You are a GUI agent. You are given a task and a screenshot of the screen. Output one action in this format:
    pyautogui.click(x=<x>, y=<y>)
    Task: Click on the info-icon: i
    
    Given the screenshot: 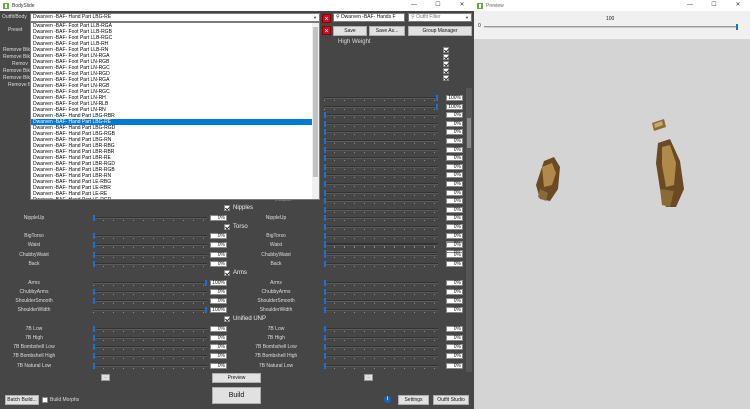 What is the action you would take?
    pyautogui.click(x=387, y=399)
    